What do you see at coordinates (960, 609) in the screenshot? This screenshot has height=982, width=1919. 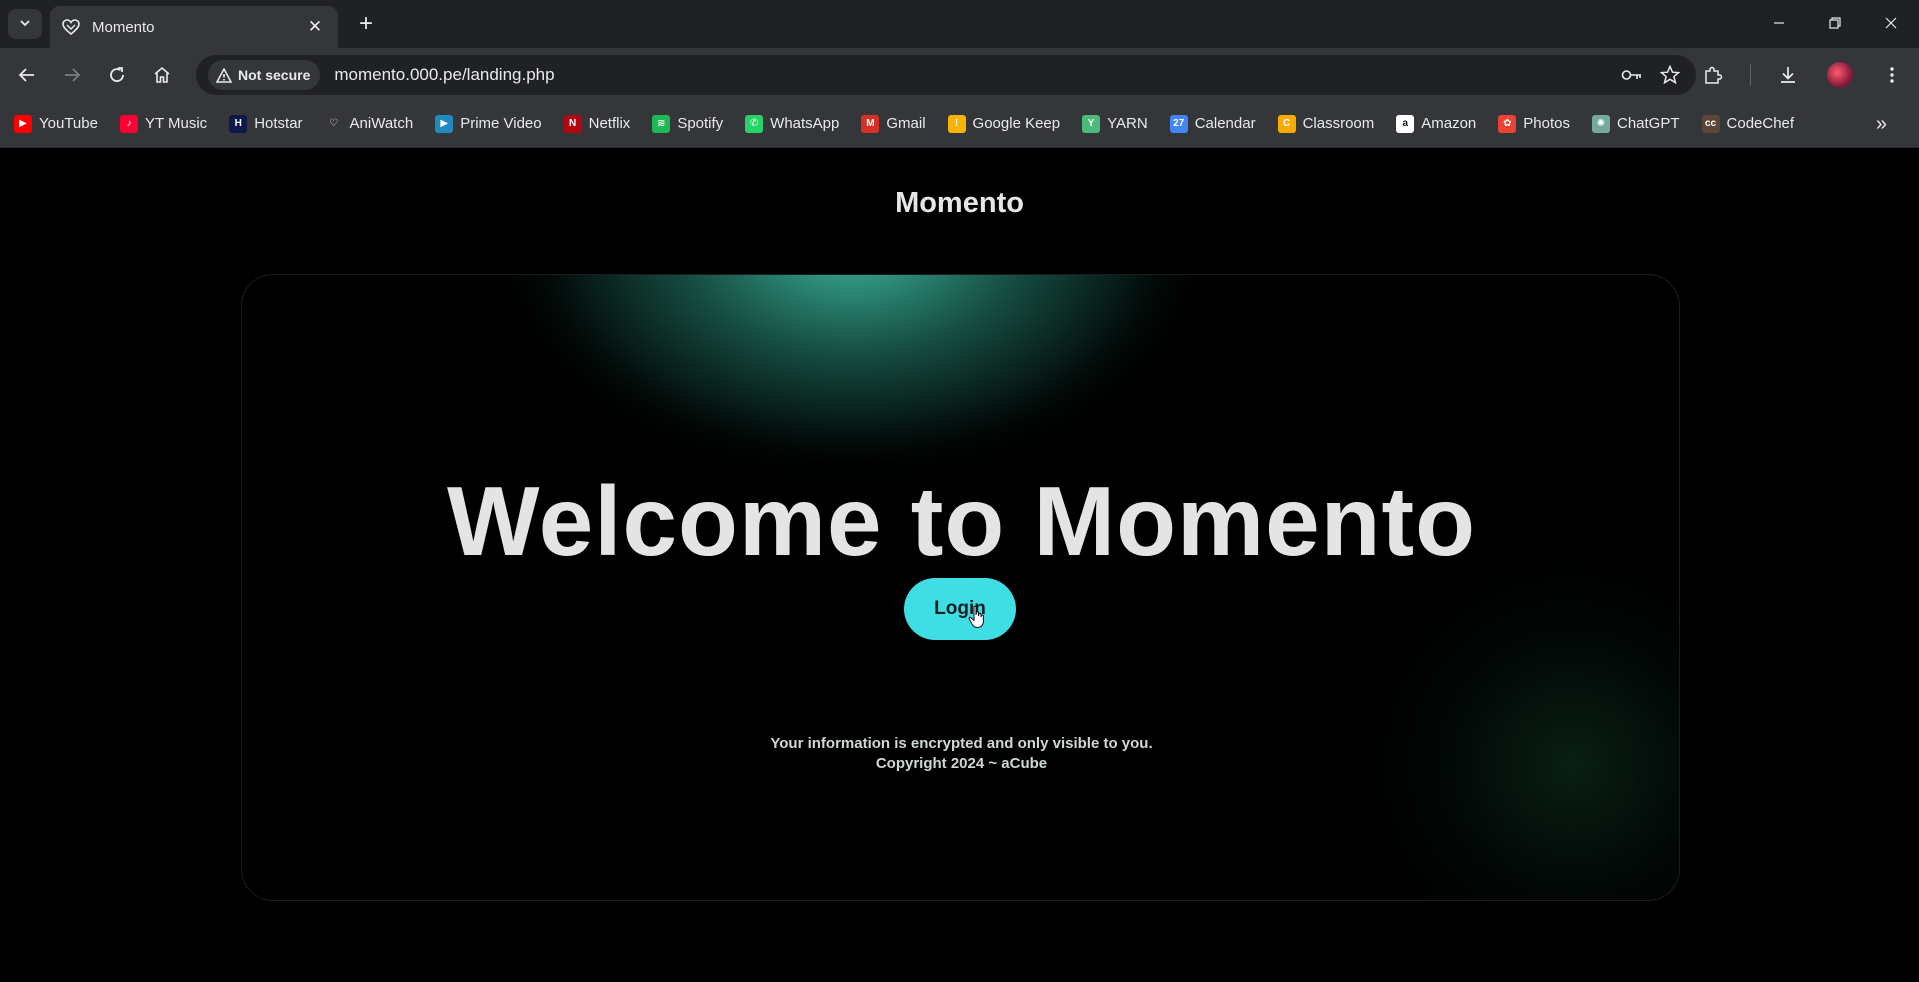 I see `login-button: Login` at bounding box center [960, 609].